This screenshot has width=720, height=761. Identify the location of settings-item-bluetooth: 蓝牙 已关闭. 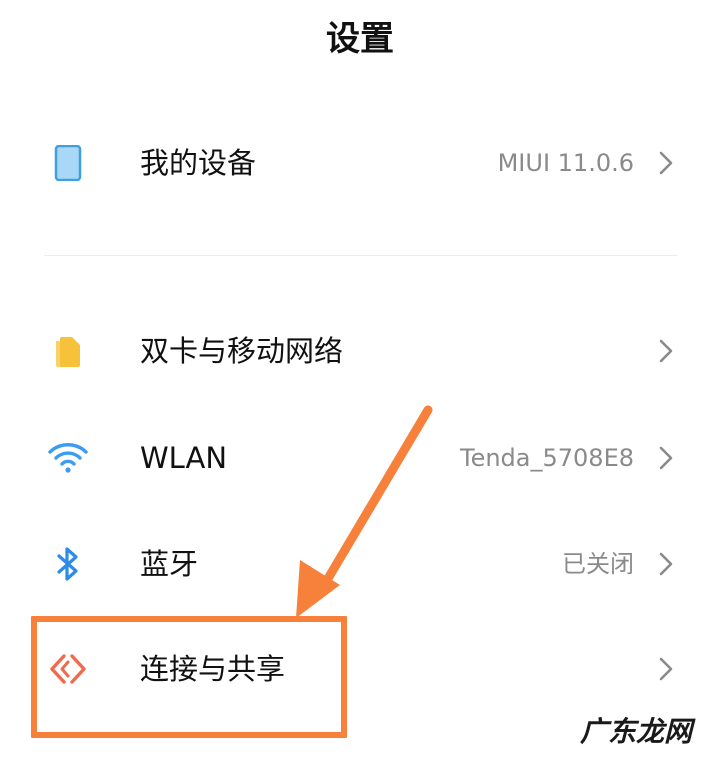
(360, 564).